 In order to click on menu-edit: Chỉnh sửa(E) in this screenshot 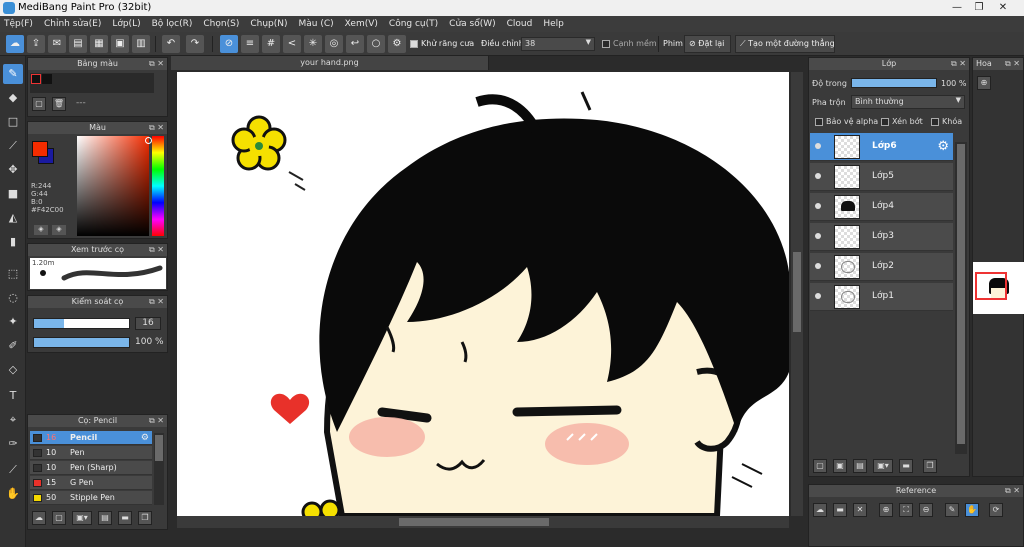, I will do `click(72, 24)`.